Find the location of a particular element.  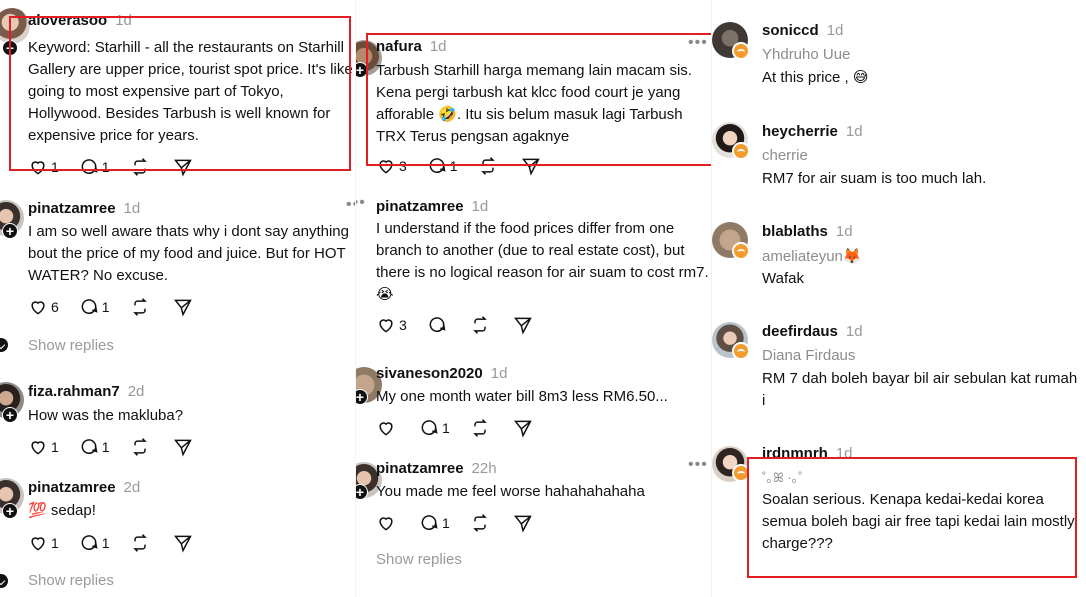

timestamp: 2d is located at coordinates (132, 487).